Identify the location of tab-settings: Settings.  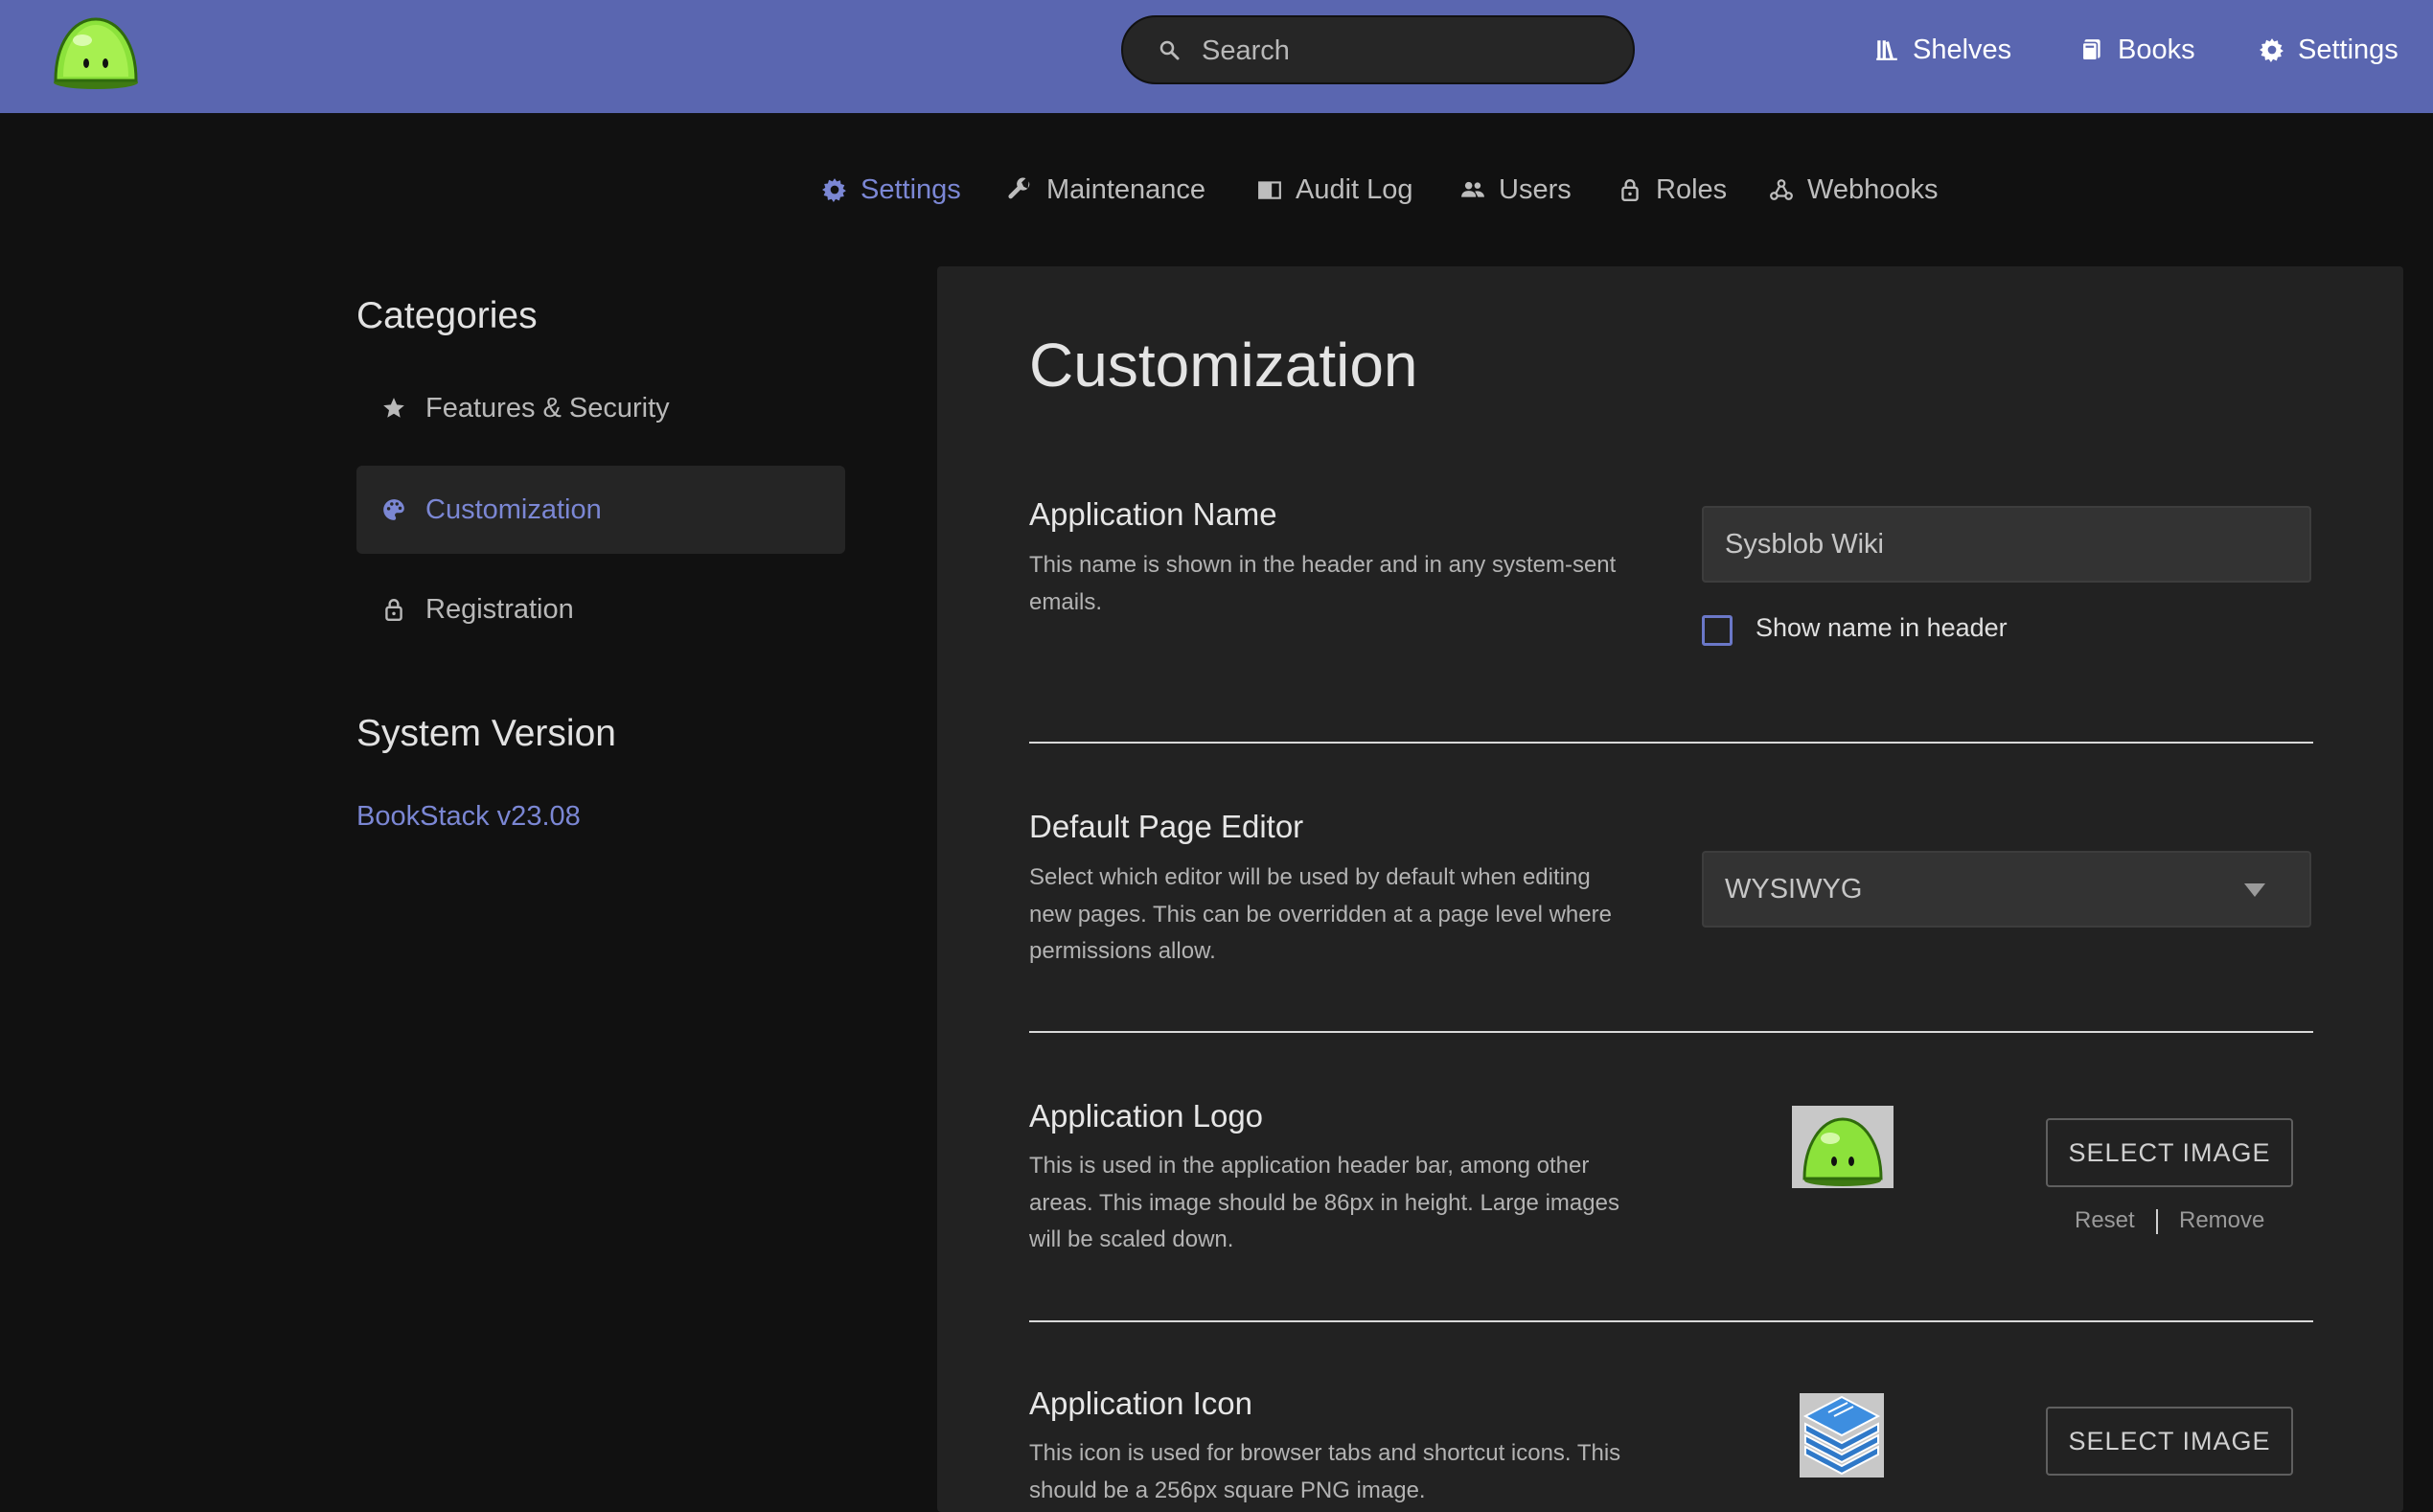
(892, 190).